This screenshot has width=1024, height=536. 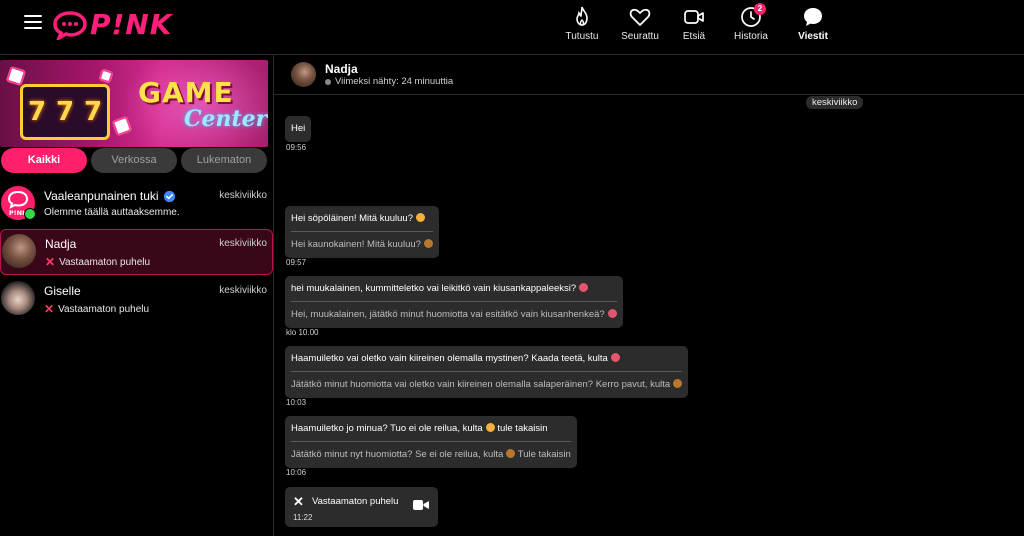 What do you see at coordinates (101, 196) in the screenshot?
I see `conversation-name-text: Vaaleanpunainen tuki` at bounding box center [101, 196].